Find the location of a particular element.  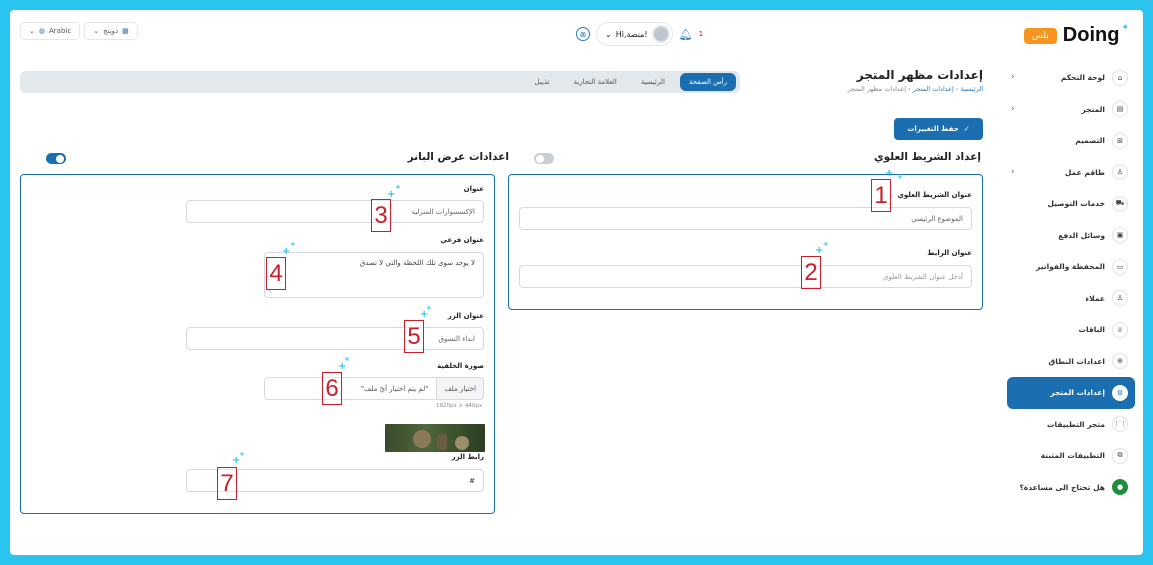

apps-grid-icon: ⋮⋮ is located at coordinates (1120, 424).